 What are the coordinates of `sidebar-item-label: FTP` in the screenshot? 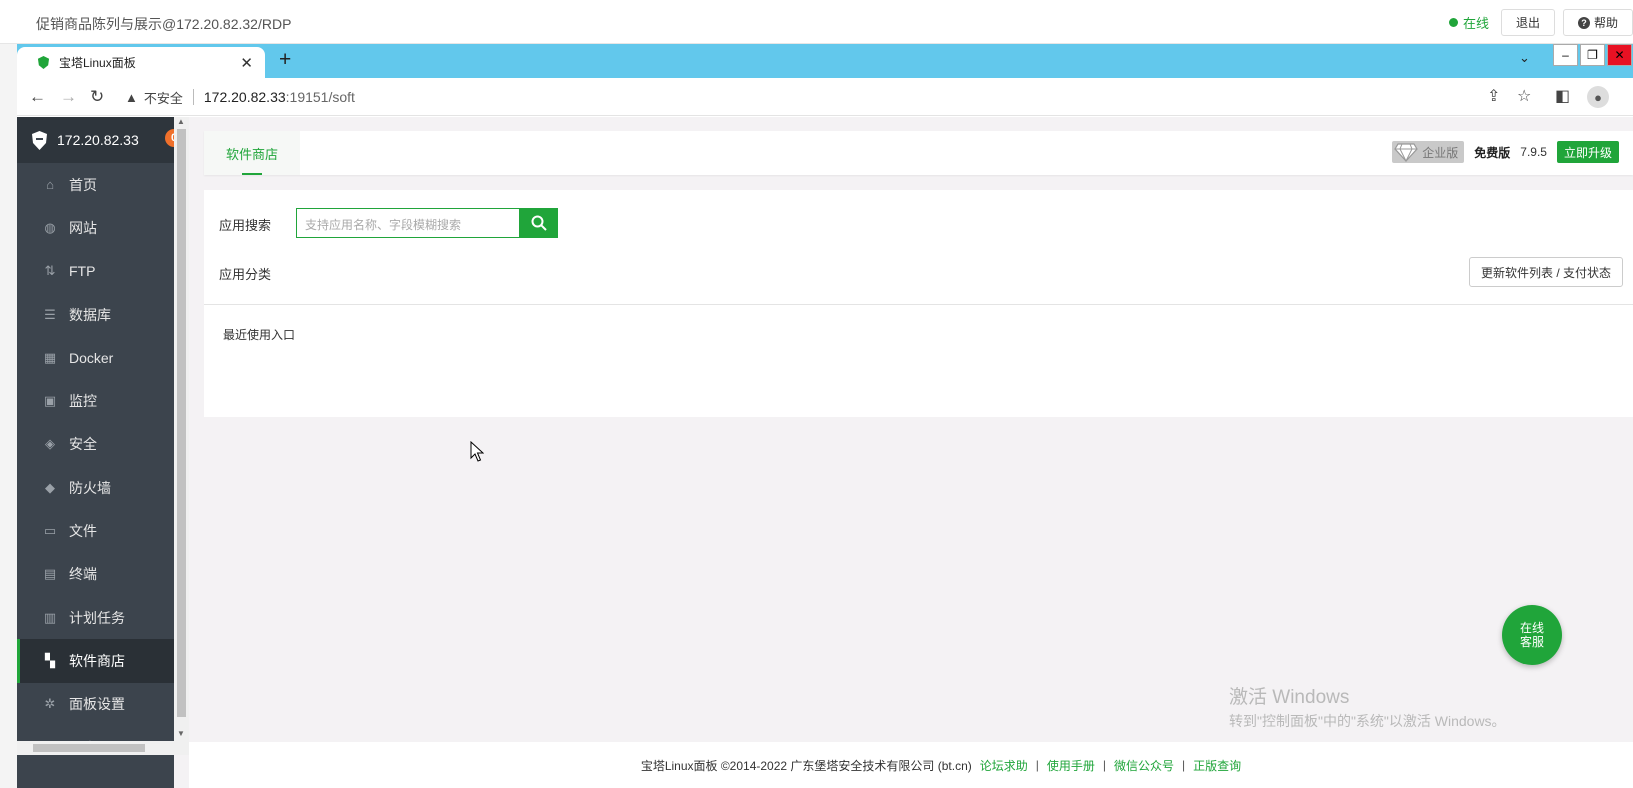 It's located at (82, 271).